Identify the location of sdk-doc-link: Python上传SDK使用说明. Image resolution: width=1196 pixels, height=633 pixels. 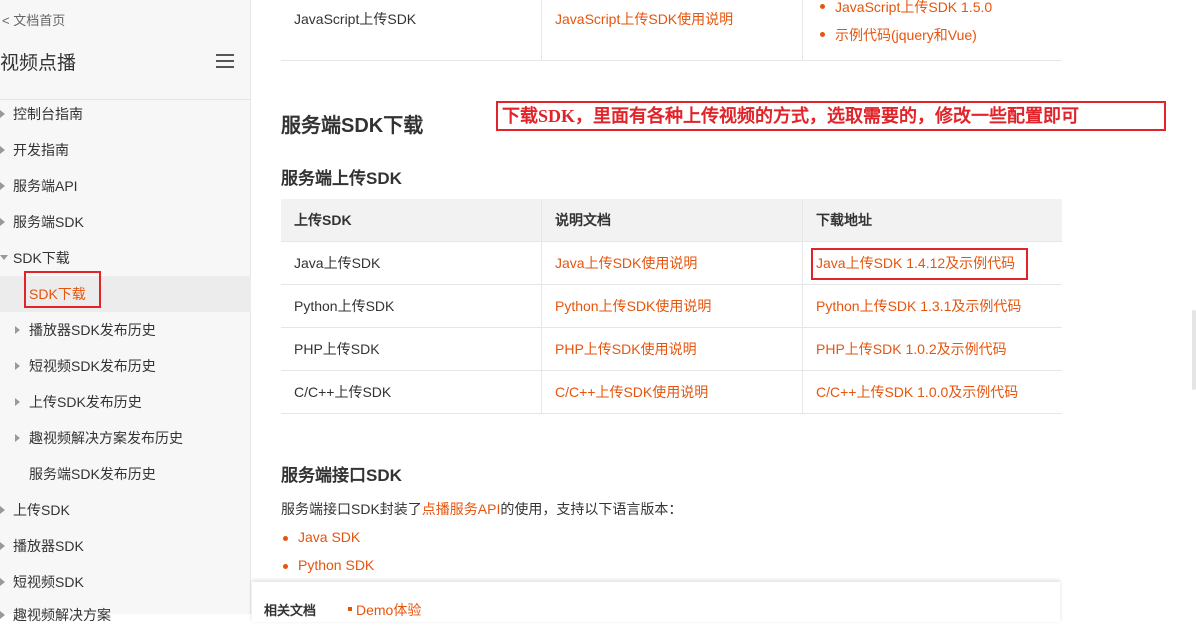
(672, 306).